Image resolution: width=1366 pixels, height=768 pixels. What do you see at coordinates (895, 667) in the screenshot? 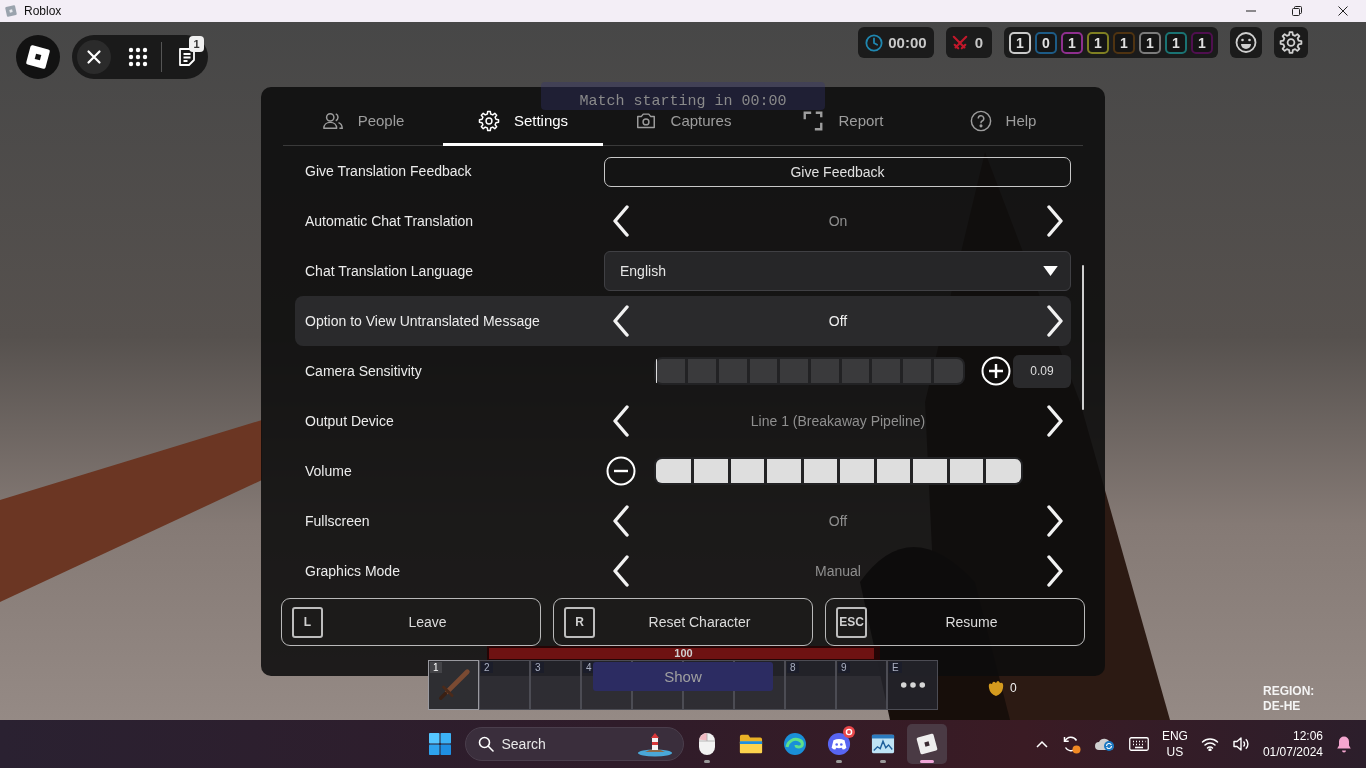
I see `slot-number: E` at bounding box center [895, 667].